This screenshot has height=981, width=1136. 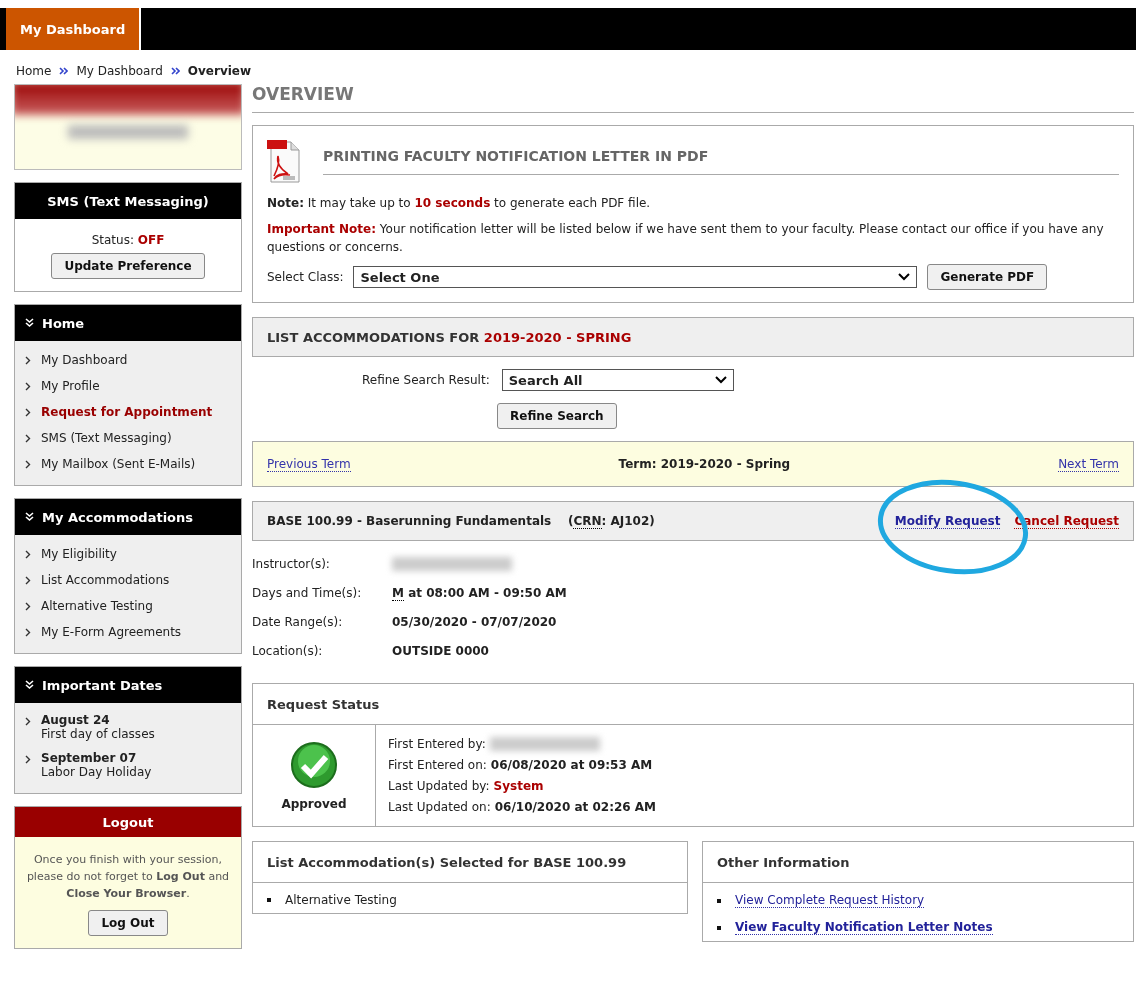 I want to click on refine-select: Search All, so click(x=617, y=380).